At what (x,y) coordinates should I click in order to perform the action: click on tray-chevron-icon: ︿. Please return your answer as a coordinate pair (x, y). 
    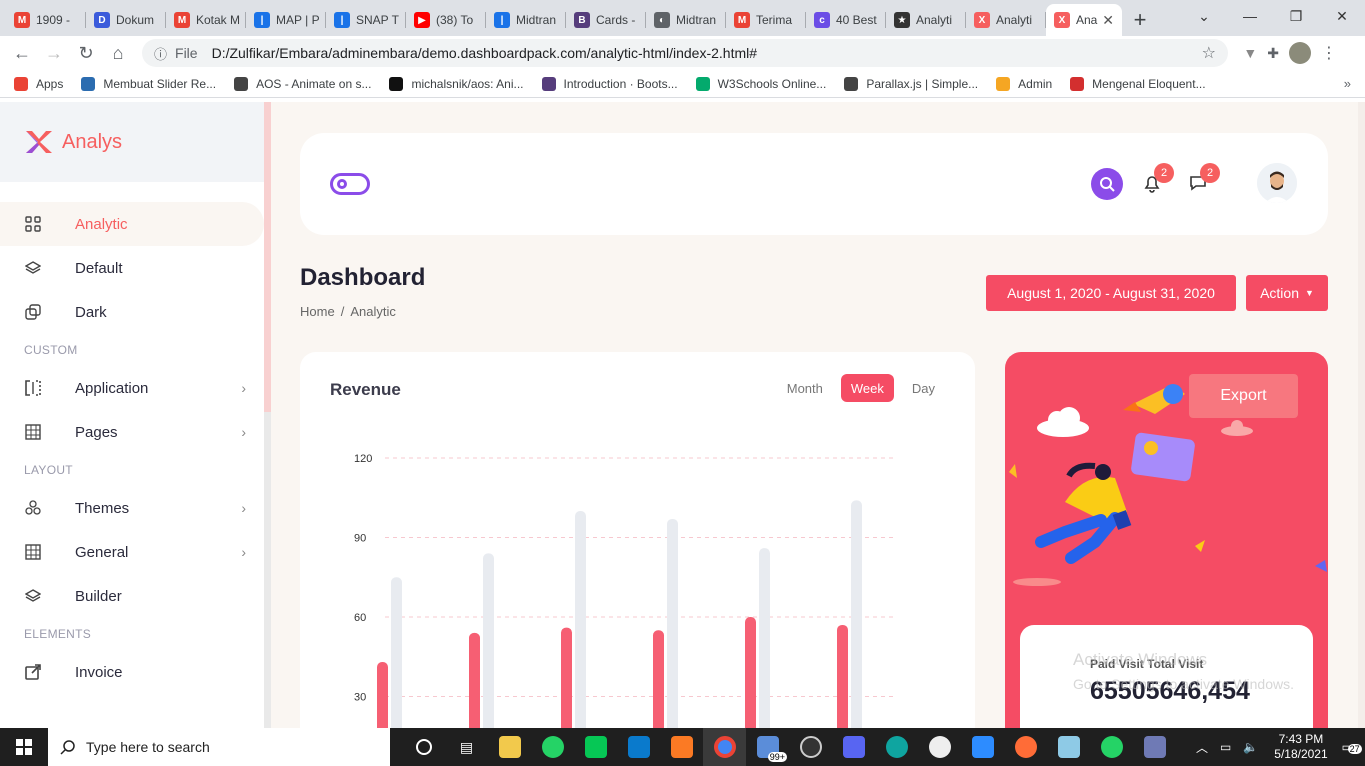
    Looking at the image, I should click on (1202, 747).